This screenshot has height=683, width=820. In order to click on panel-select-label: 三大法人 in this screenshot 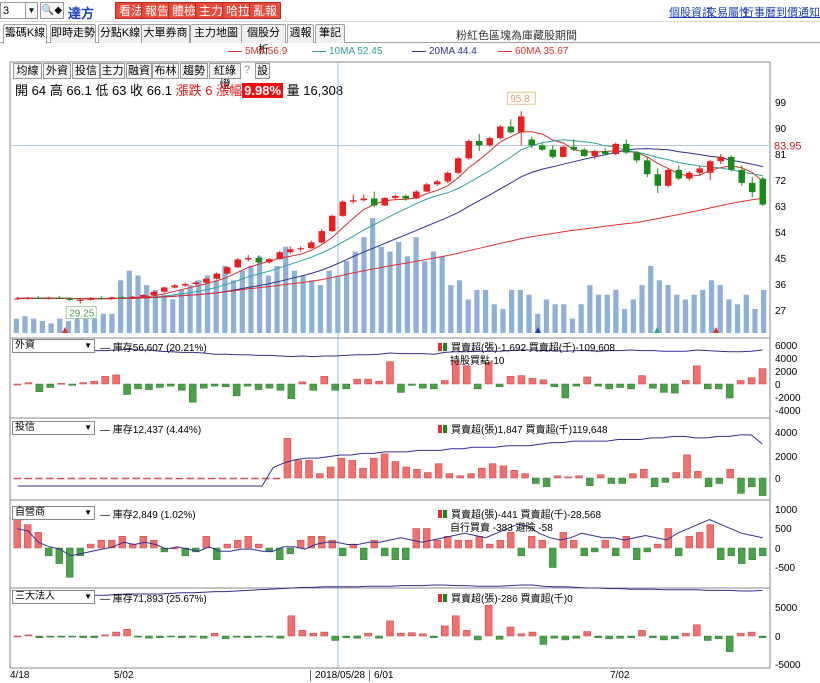, I will do `click(35, 596)`.